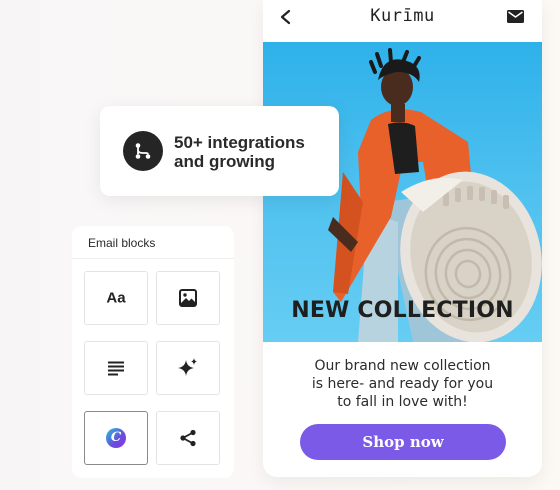  I want to click on hero-title: NEW COLLECTION, so click(402, 310).